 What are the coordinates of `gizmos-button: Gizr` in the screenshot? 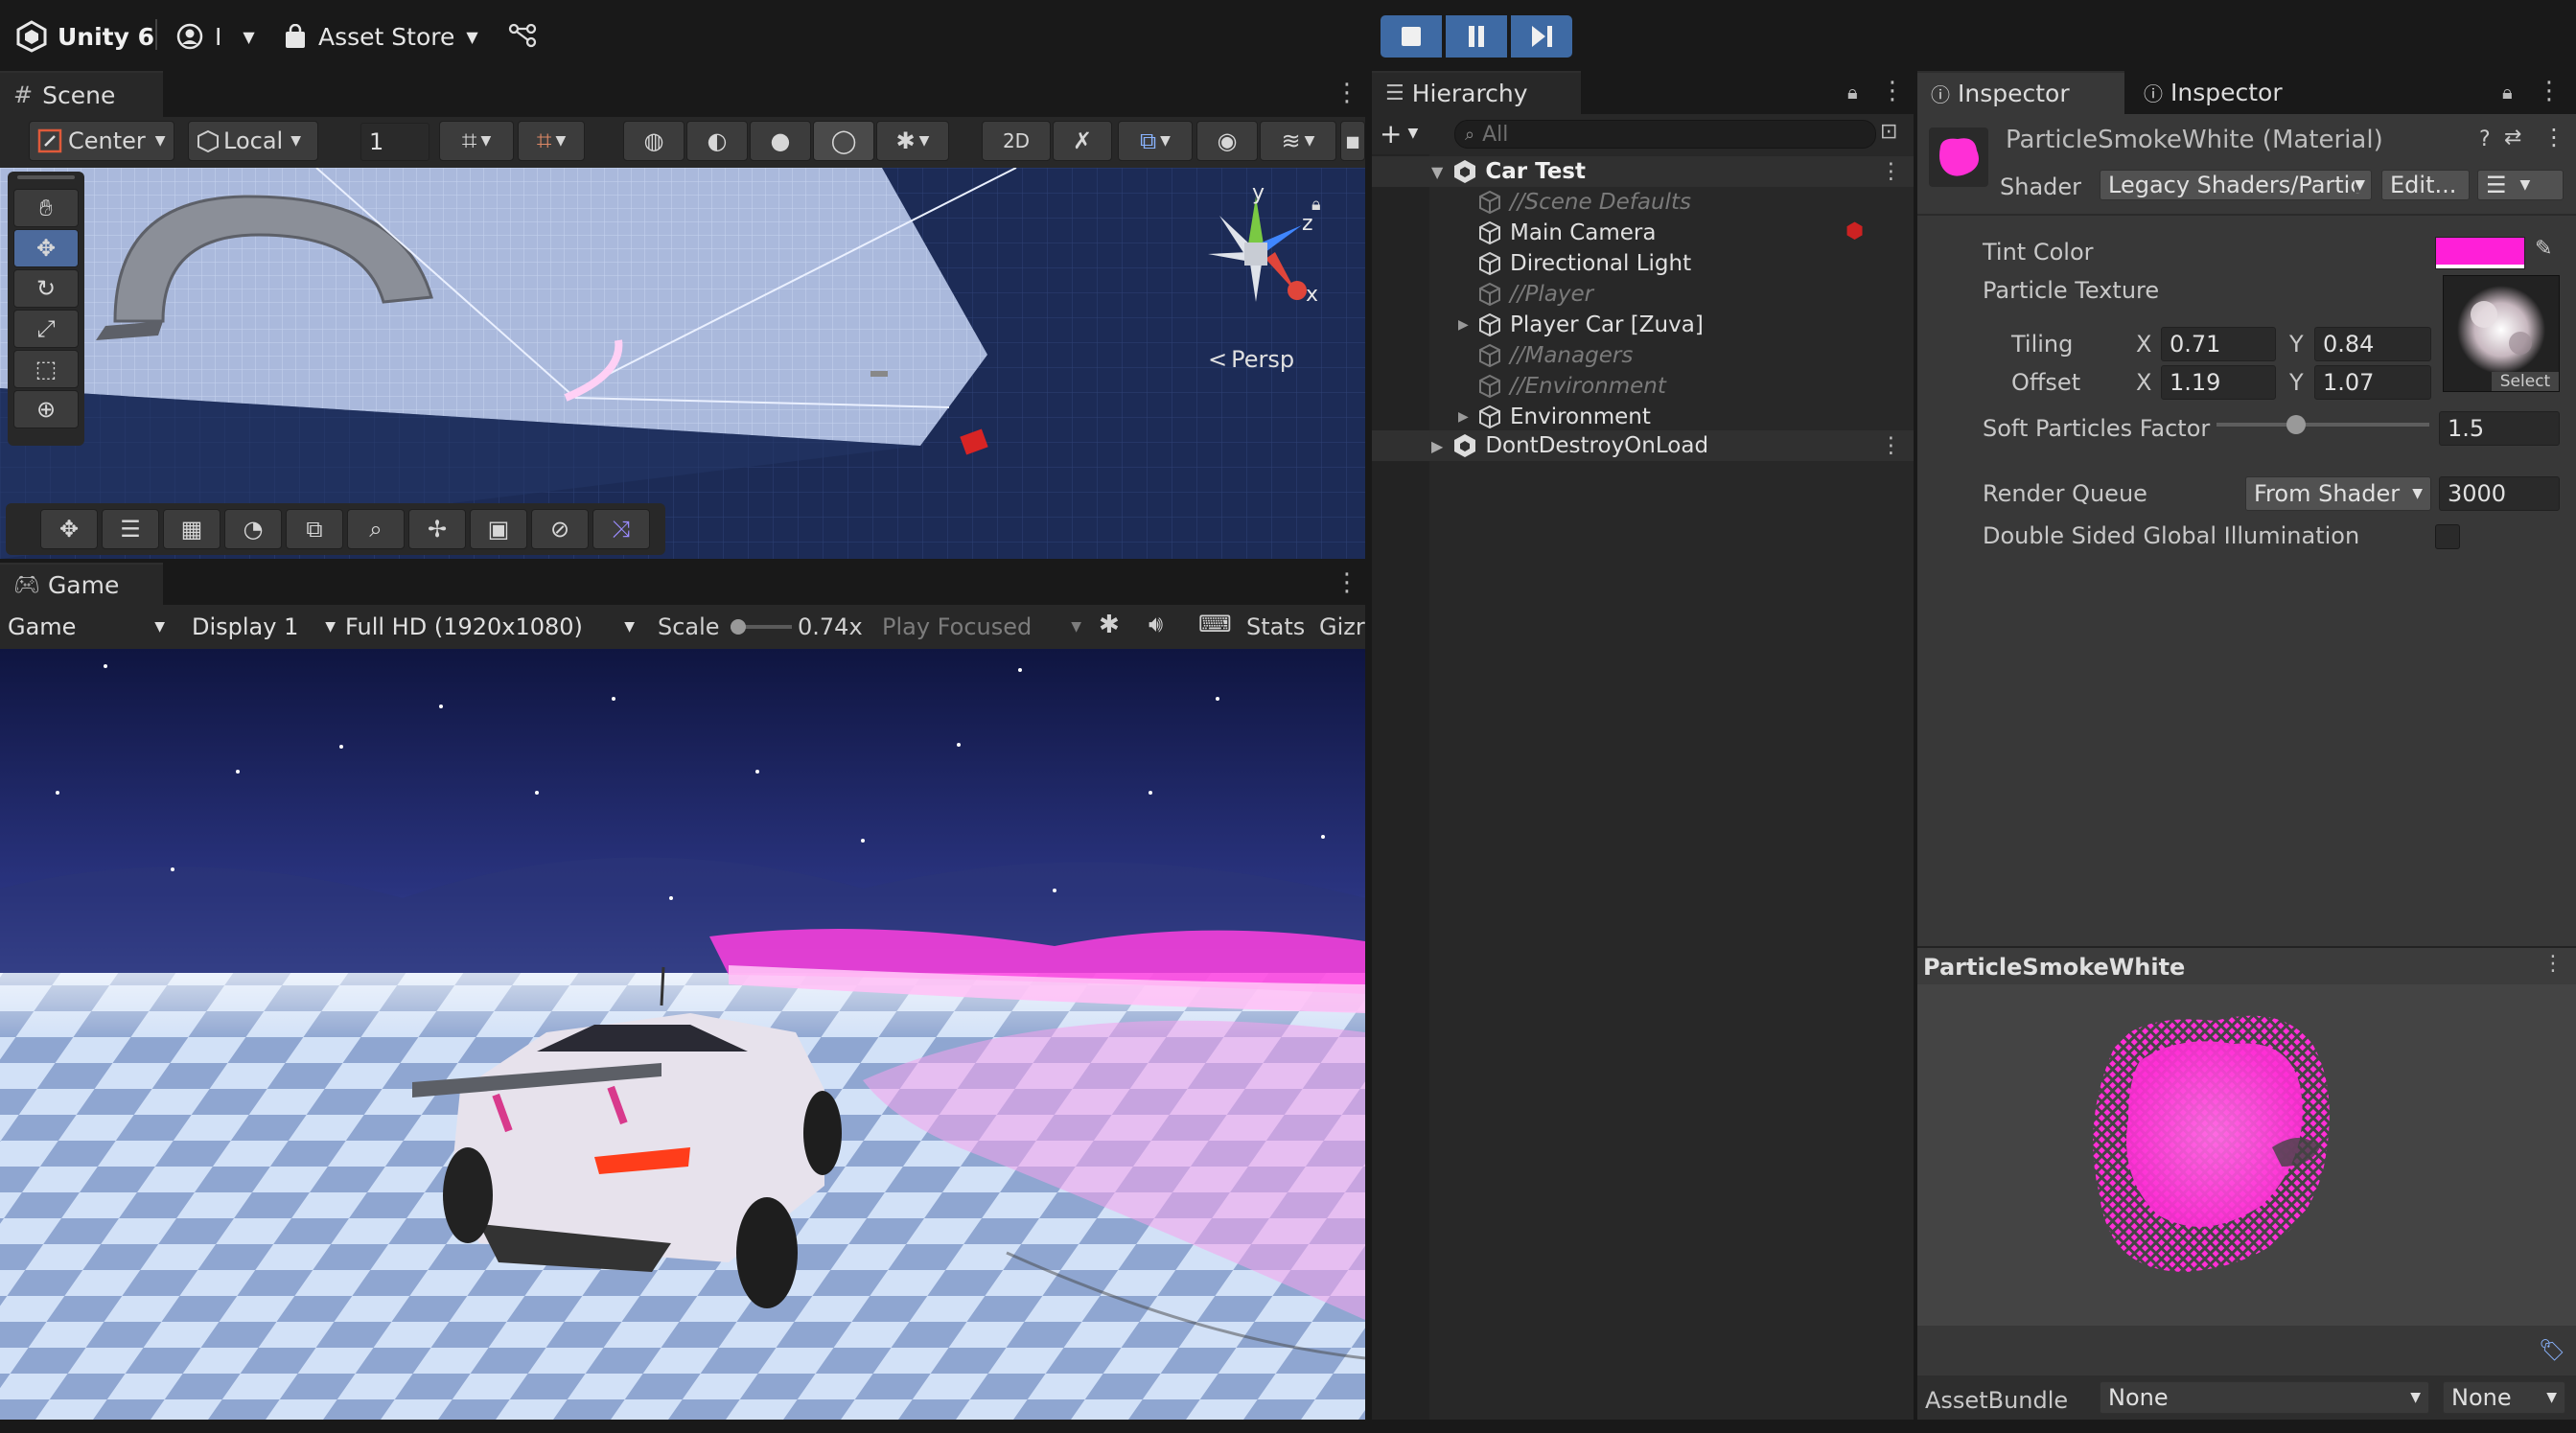 It's located at (1342, 626).